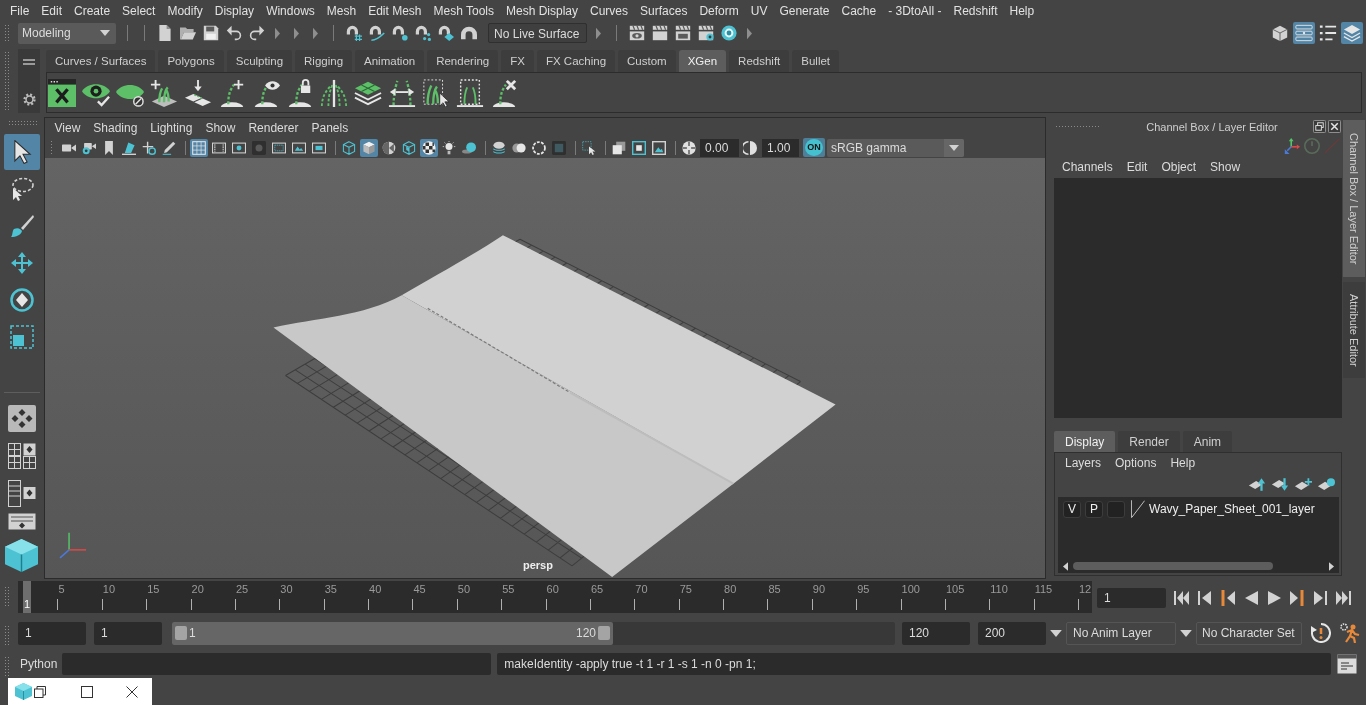 The image size is (1366, 705). I want to click on grass-plus-icon, so click(164, 92).